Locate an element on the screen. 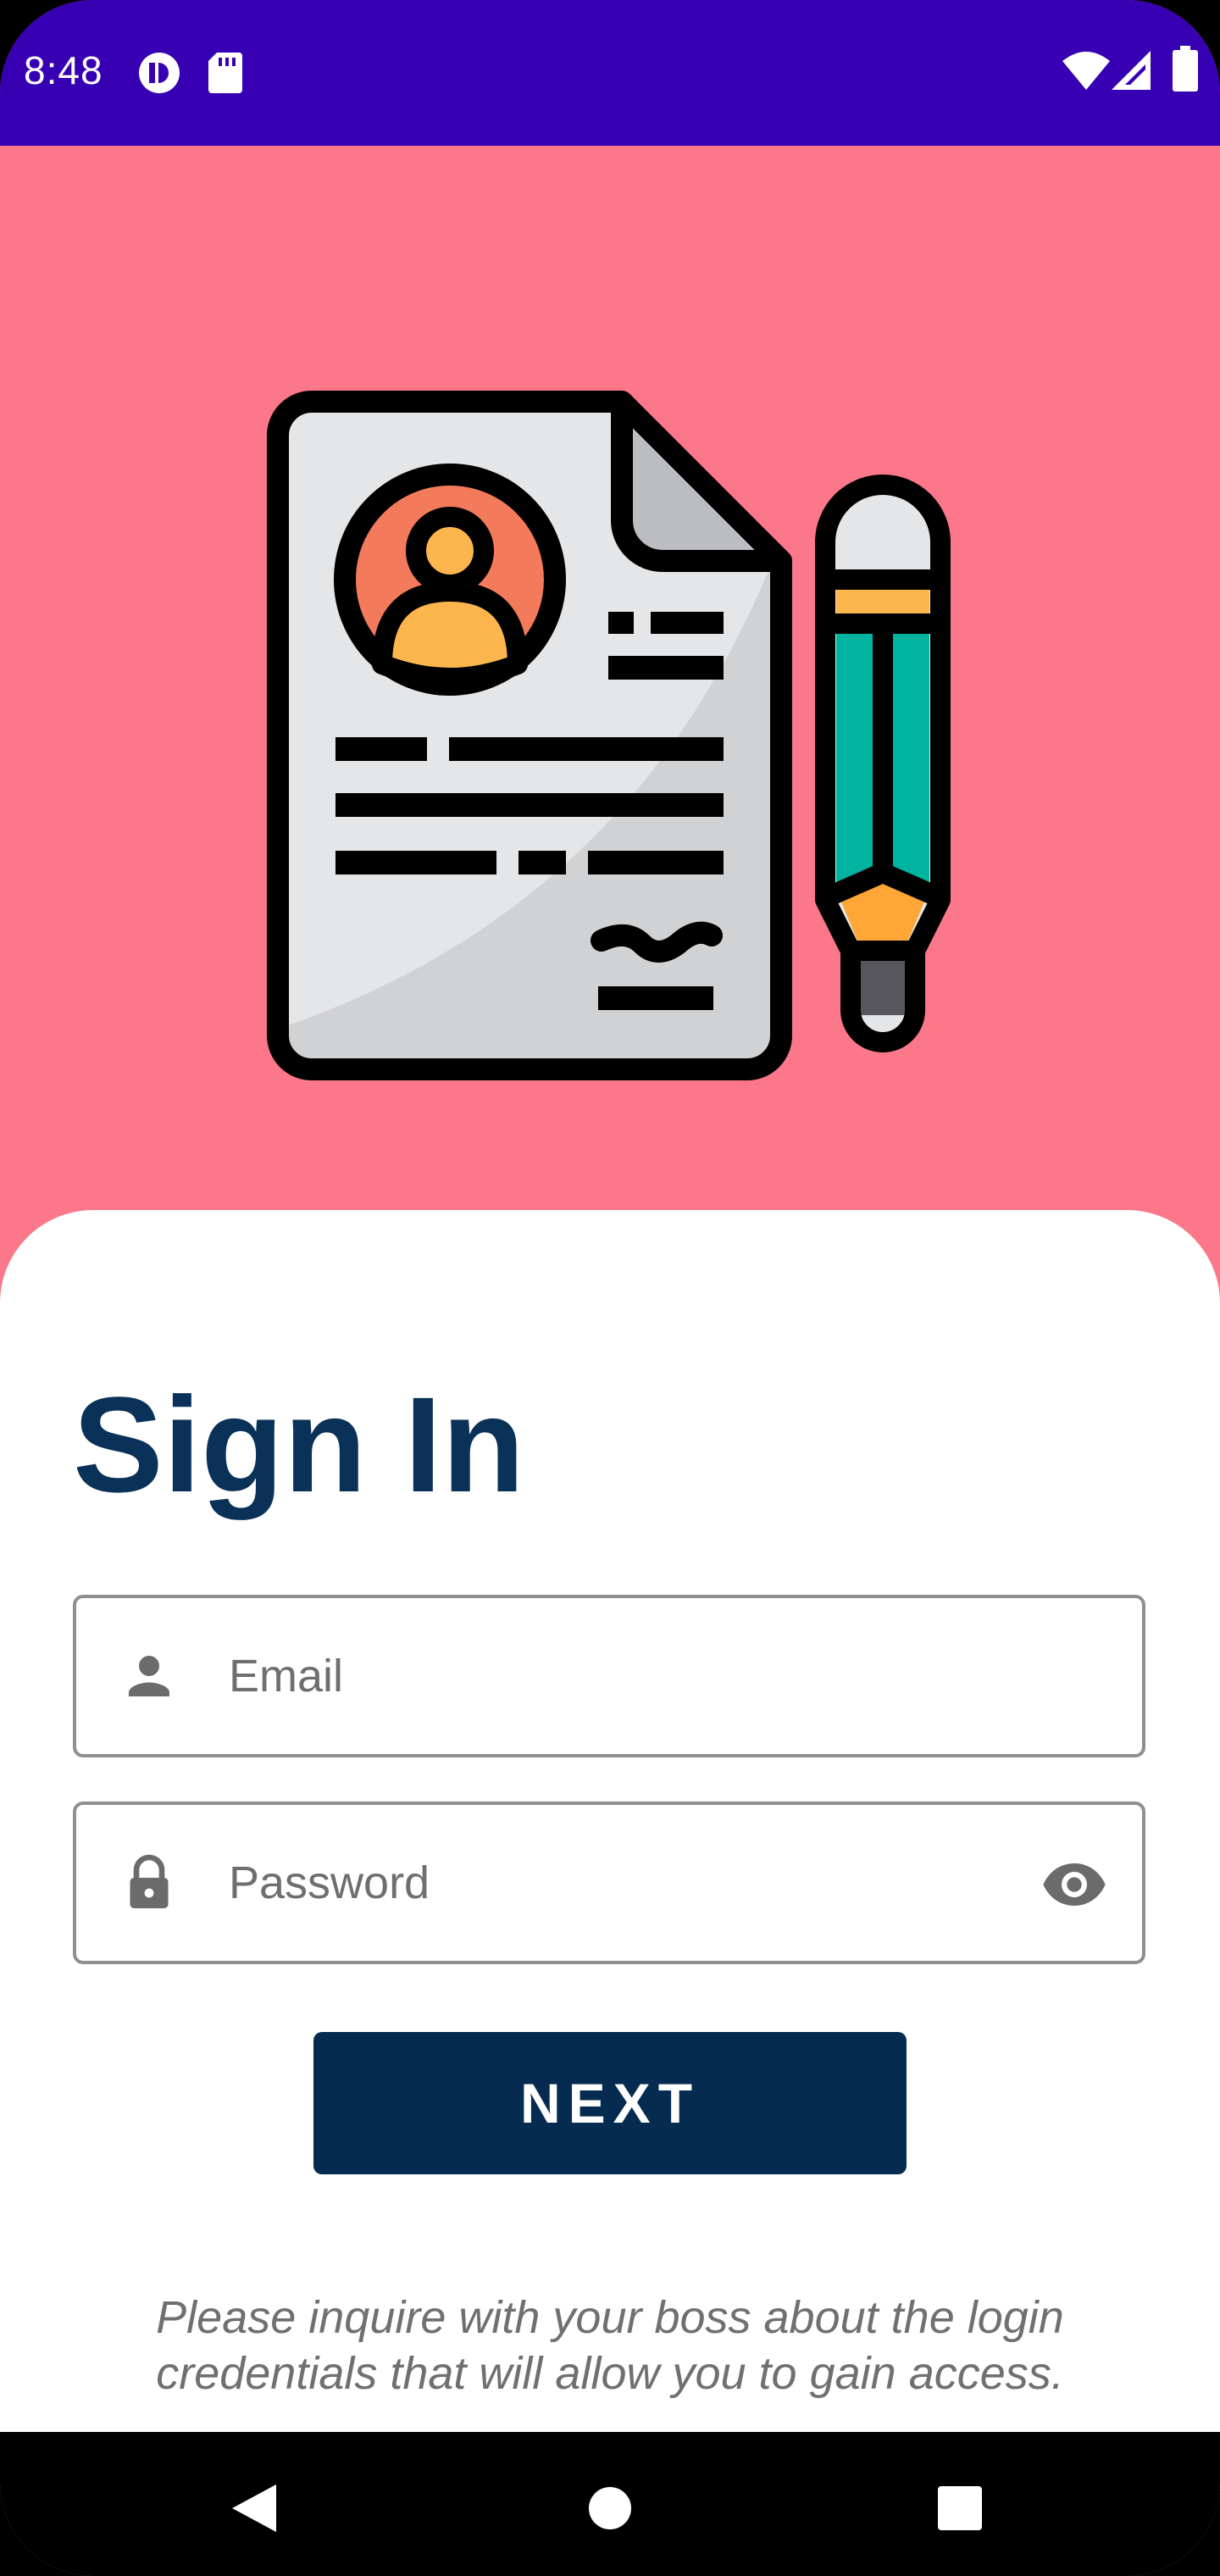 This screenshot has height=2576, width=1220. eye-icon is located at coordinates (1074, 1884).